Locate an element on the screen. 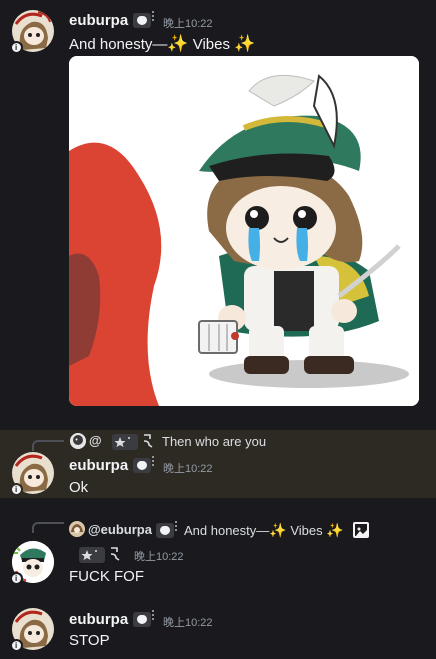 Image resolution: width=436 pixels, height=659 pixels. image-attachment-icon is located at coordinates (361, 530).